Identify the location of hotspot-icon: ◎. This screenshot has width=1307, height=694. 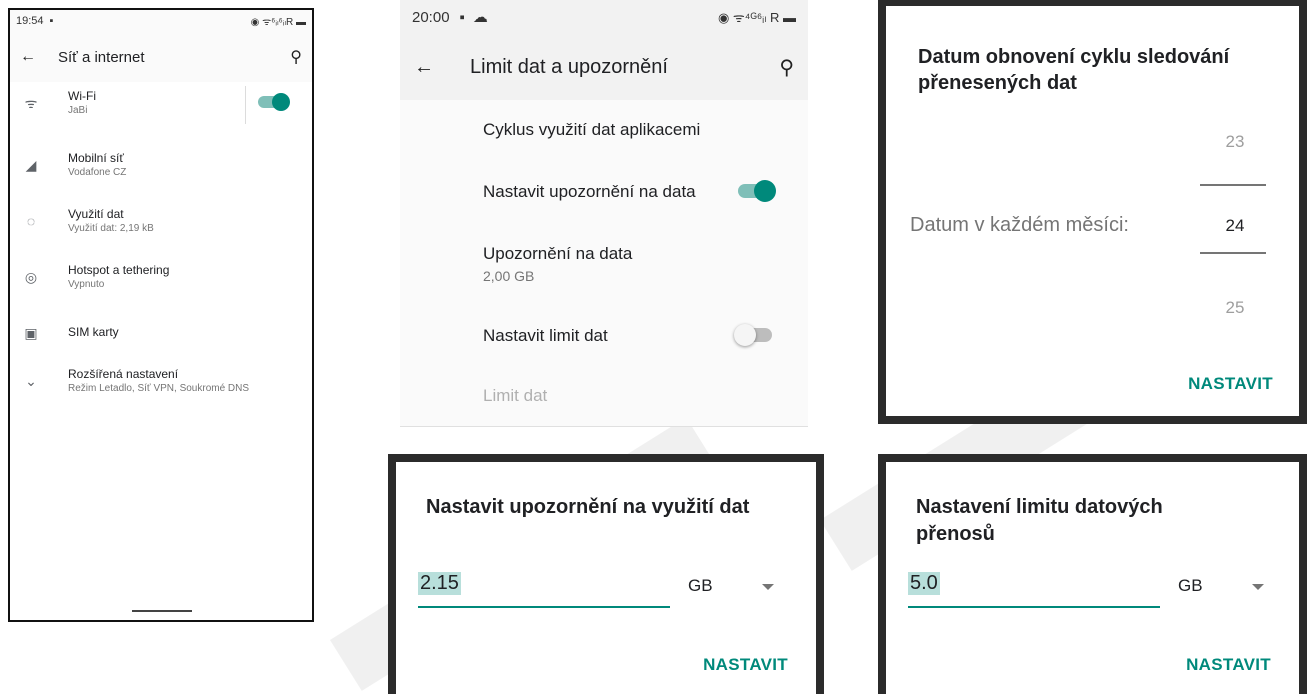
(31, 276).